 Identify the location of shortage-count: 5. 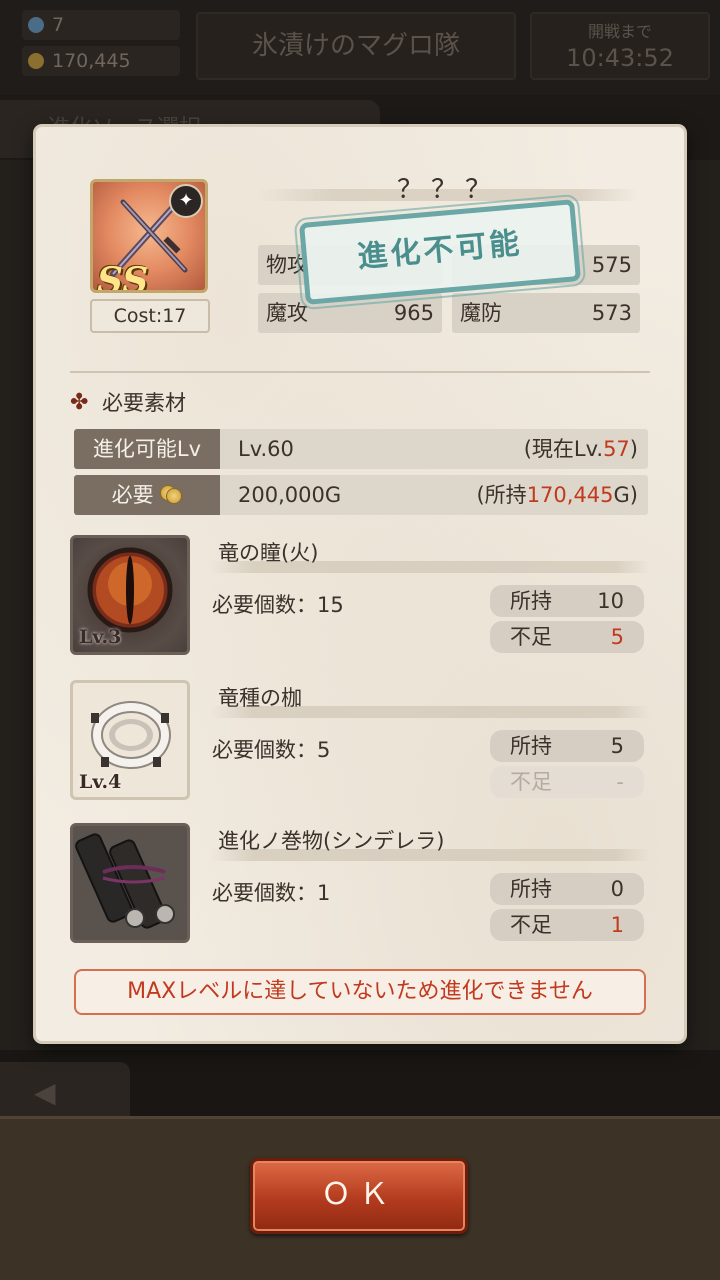
(617, 637).